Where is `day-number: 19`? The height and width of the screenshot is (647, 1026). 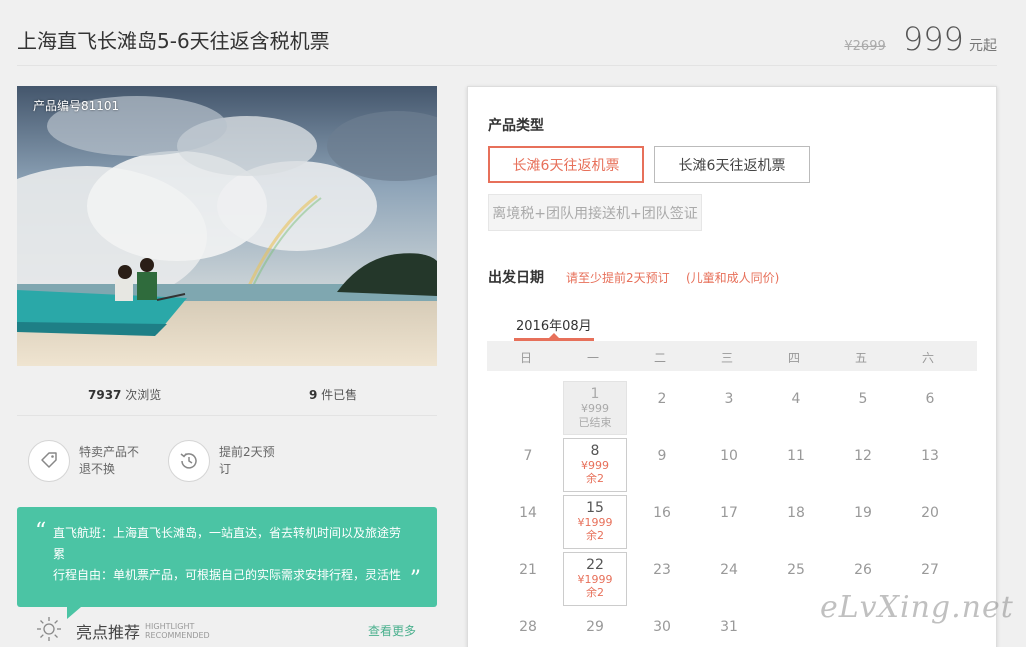 day-number: 19 is located at coordinates (863, 513).